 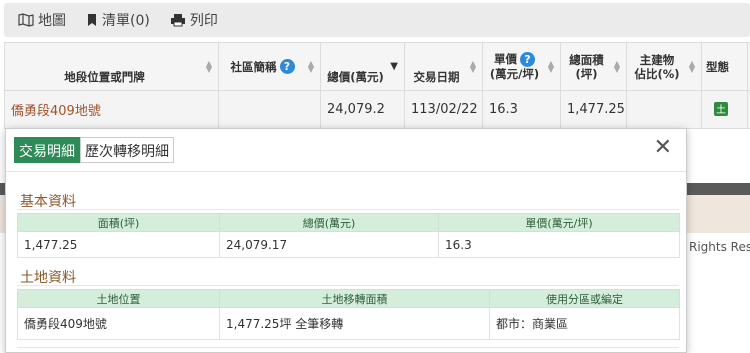 I want to click on land-header-transfer-area: 土地移轉面積, so click(x=354, y=298).